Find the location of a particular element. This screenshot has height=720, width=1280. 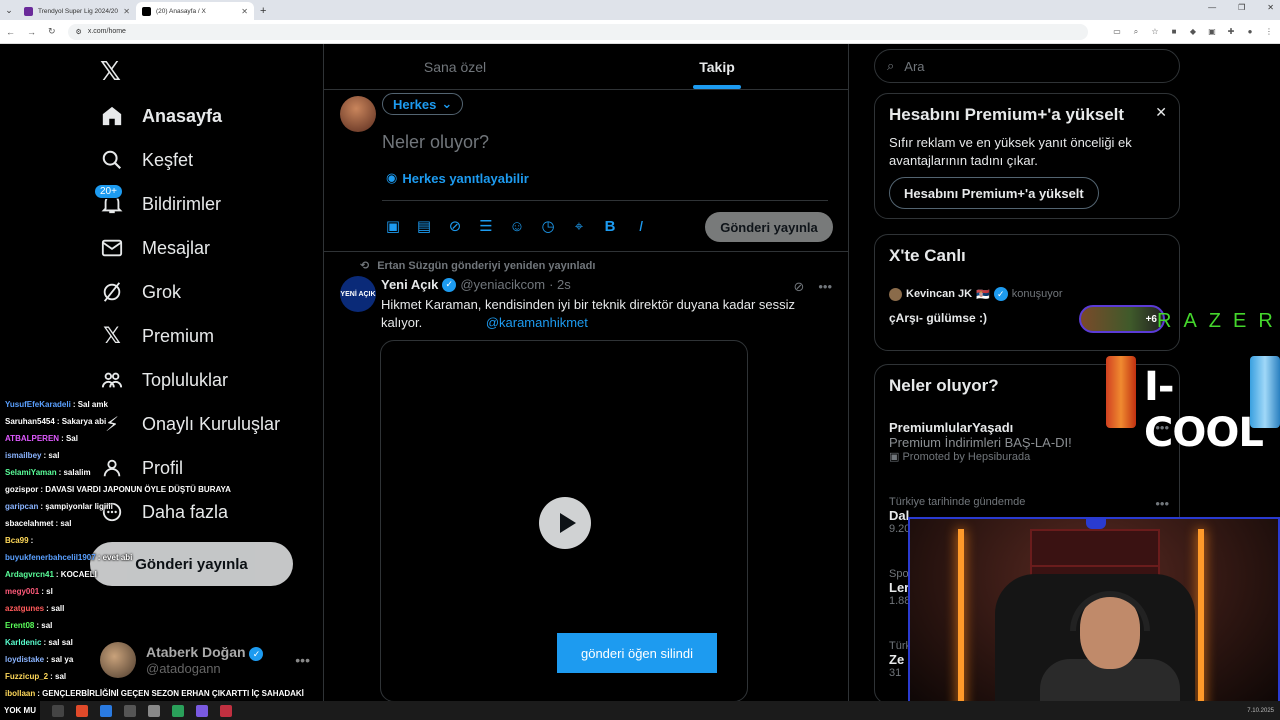

schedule-icon: ◷ is located at coordinates (548, 226).